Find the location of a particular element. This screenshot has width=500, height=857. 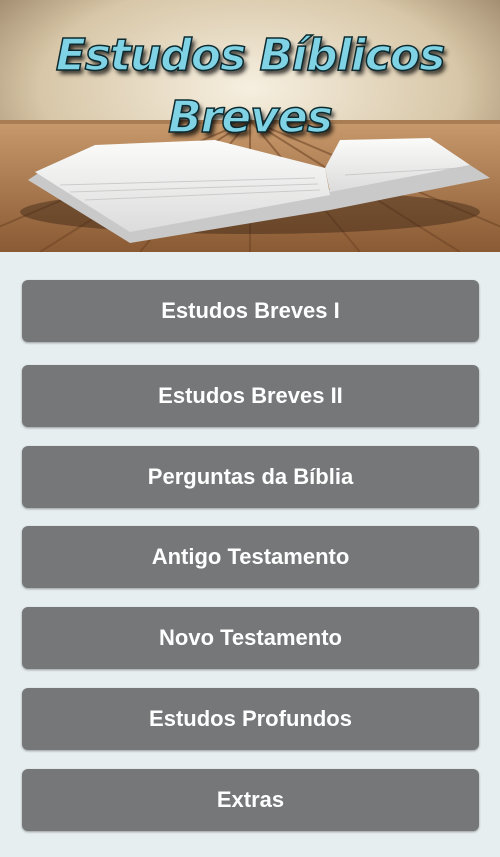

menu-button-estudos-breves-ii: Estudos Breves II is located at coordinates (250, 396).